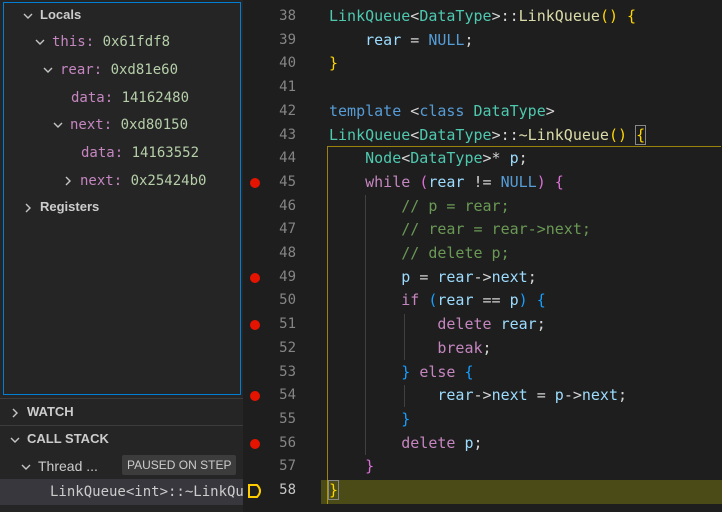 This screenshot has height=512, width=722. Describe the element at coordinates (287, 466) in the screenshot. I see `line-number: 57` at that location.